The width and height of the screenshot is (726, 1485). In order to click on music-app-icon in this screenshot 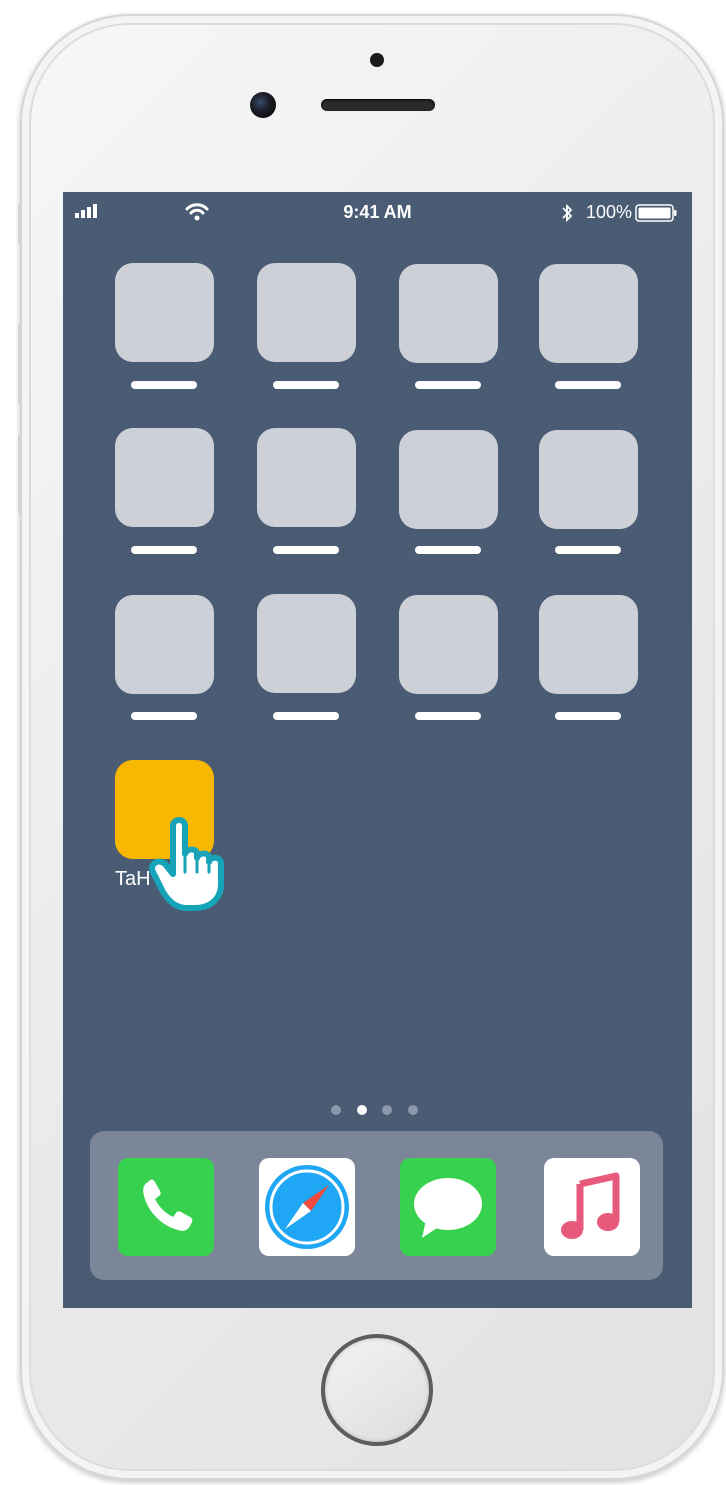, I will do `click(592, 1207)`.